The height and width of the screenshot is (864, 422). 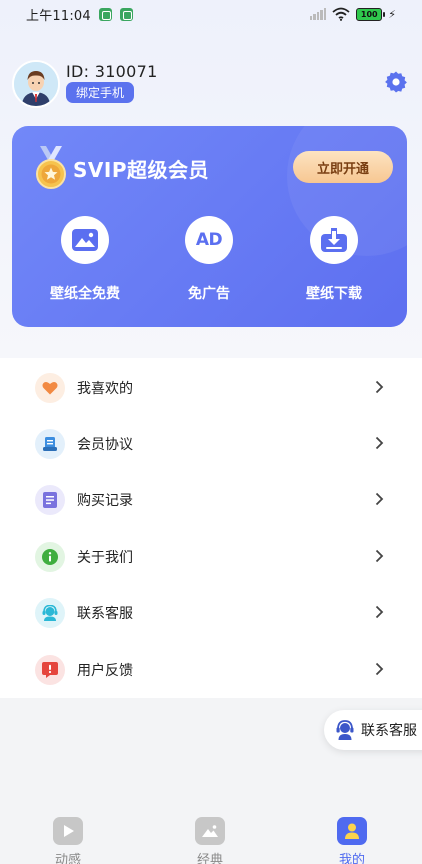 I want to click on floating-customer-service-button: 联系客服, so click(x=373, y=730).